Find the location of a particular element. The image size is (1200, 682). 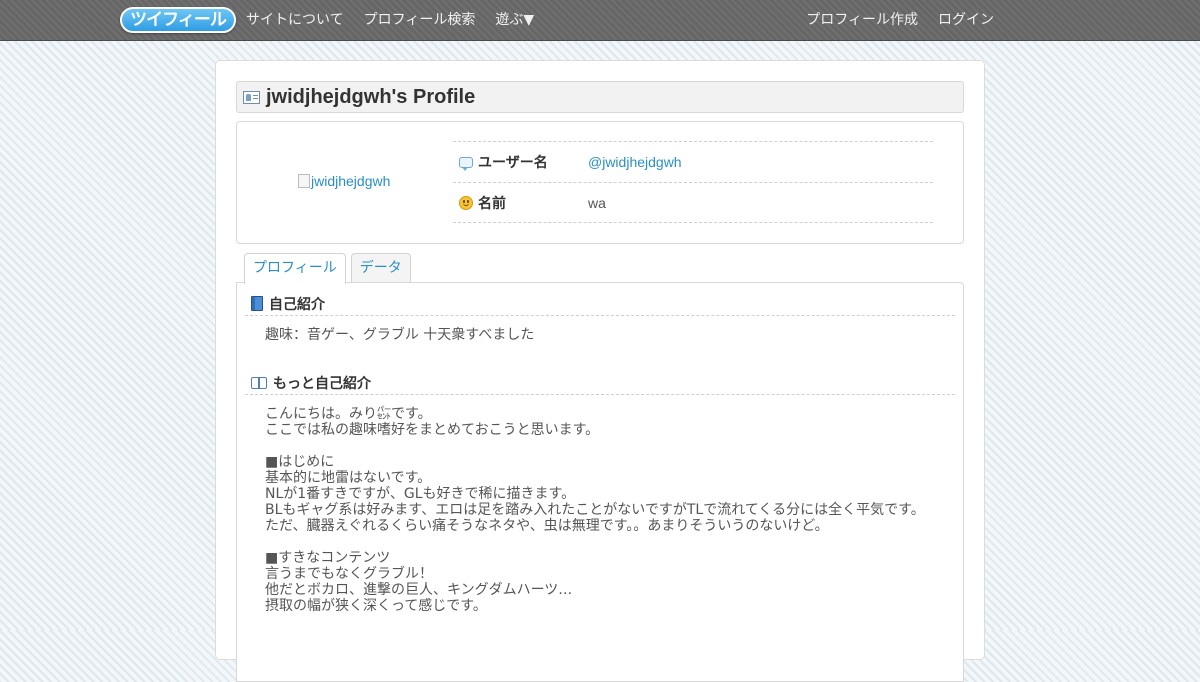

nav-play-dropdown: 遊ぶ▼ is located at coordinates (514, 20).